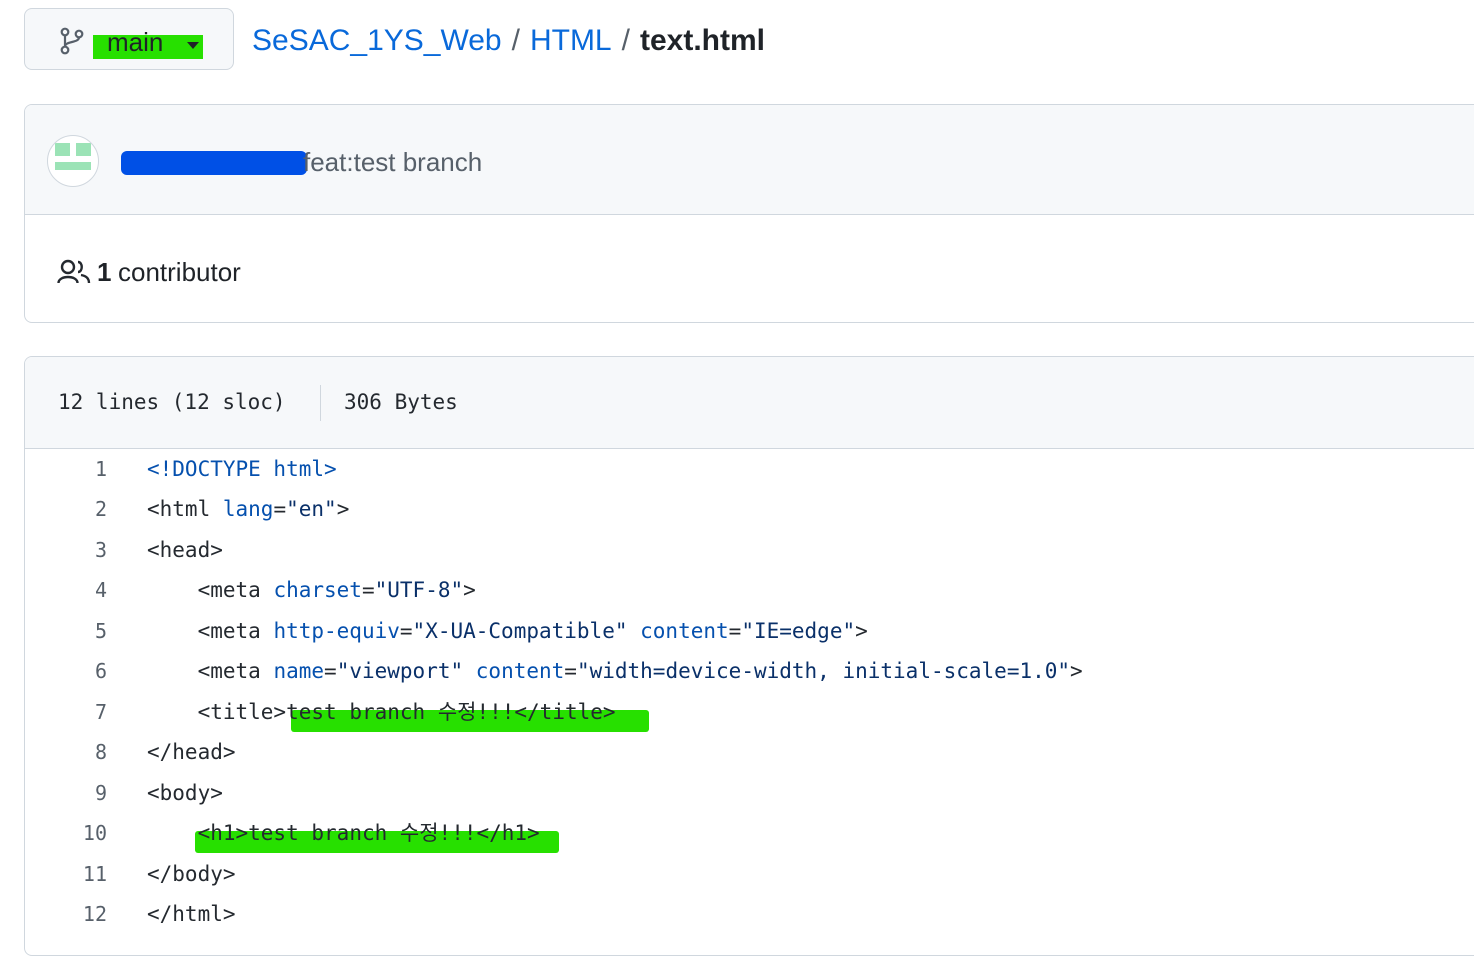  Describe the element at coordinates (86, 793) in the screenshot. I see `line-number: 9` at that location.